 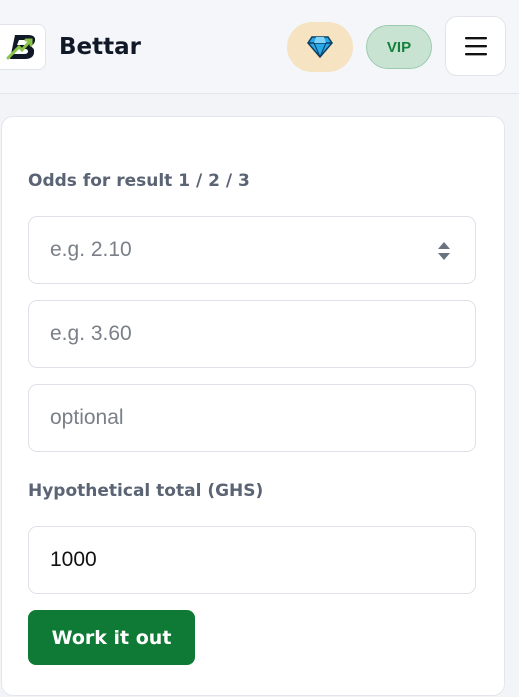 I want to click on diamond-icon, so click(x=320, y=47).